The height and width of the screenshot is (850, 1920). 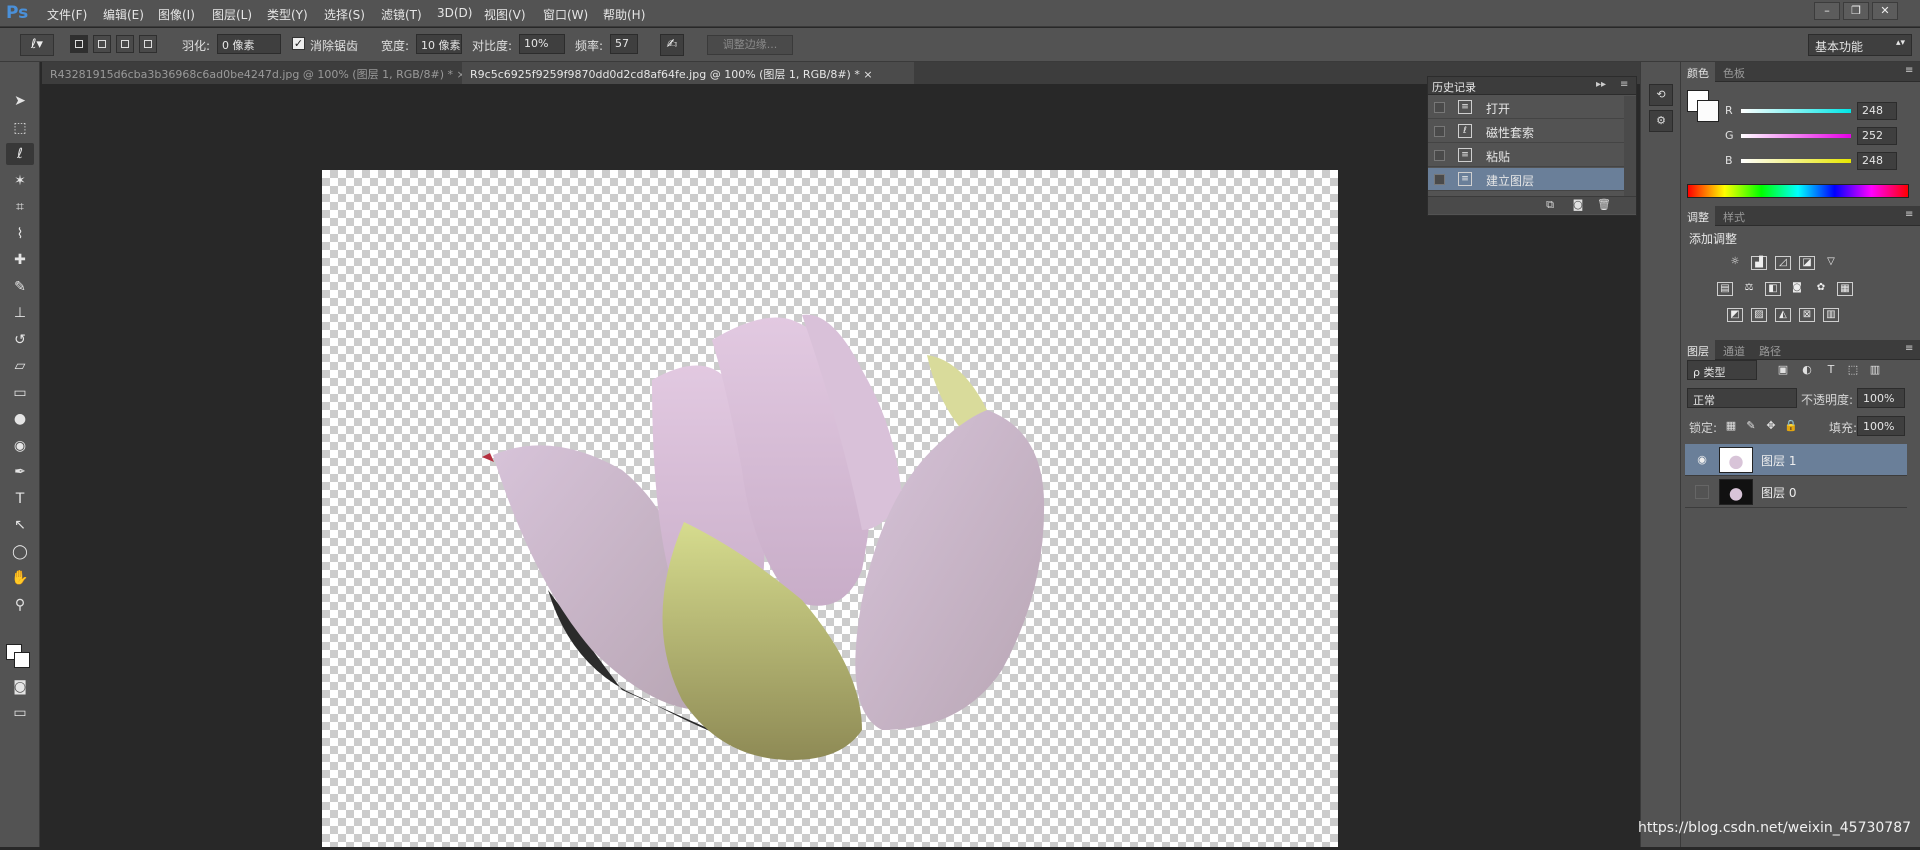 What do you see at coordinates (1856, 11) in the screenshot?
I see `restore-button: ❐` at bounding box center [1856, 11].